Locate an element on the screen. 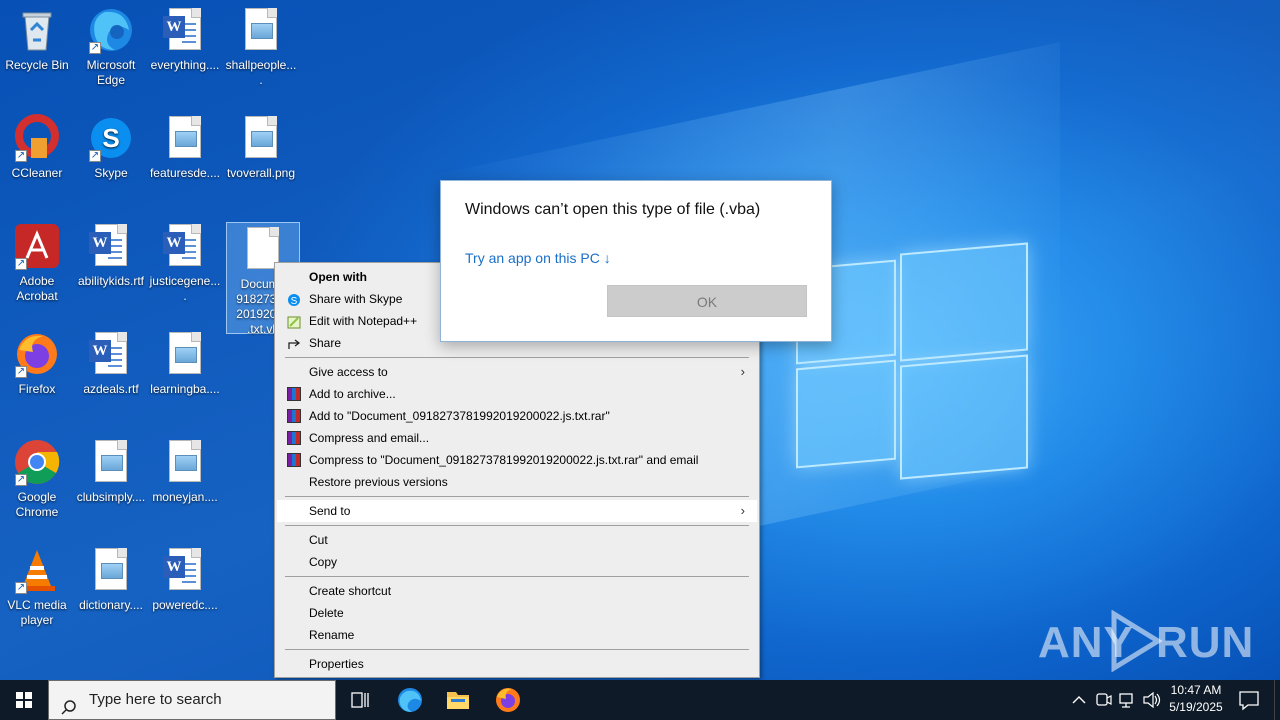  desktop-icon-google-chrome: ↗ Google Chrome is located at coordinates (37, 479).